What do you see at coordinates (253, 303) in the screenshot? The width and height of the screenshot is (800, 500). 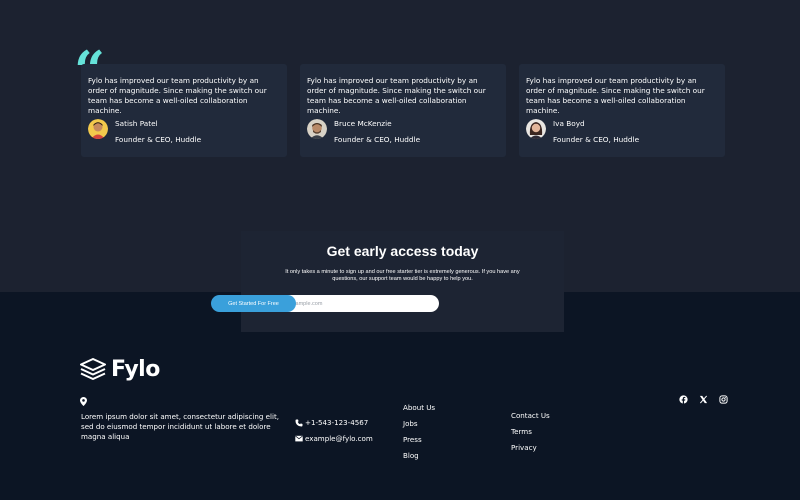 I see `get-started-button: Get Started For Free` at bounding box center [253, 303].